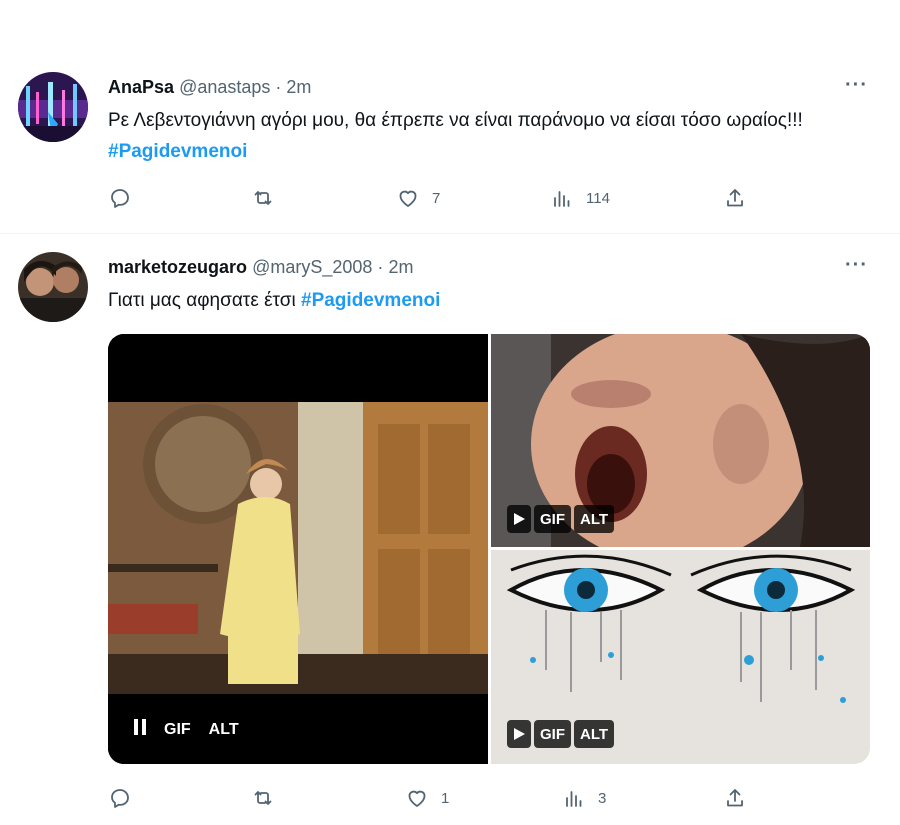 This screenshot has width=900, height=825. I want to click on views-button: 3, so click(584, 798).